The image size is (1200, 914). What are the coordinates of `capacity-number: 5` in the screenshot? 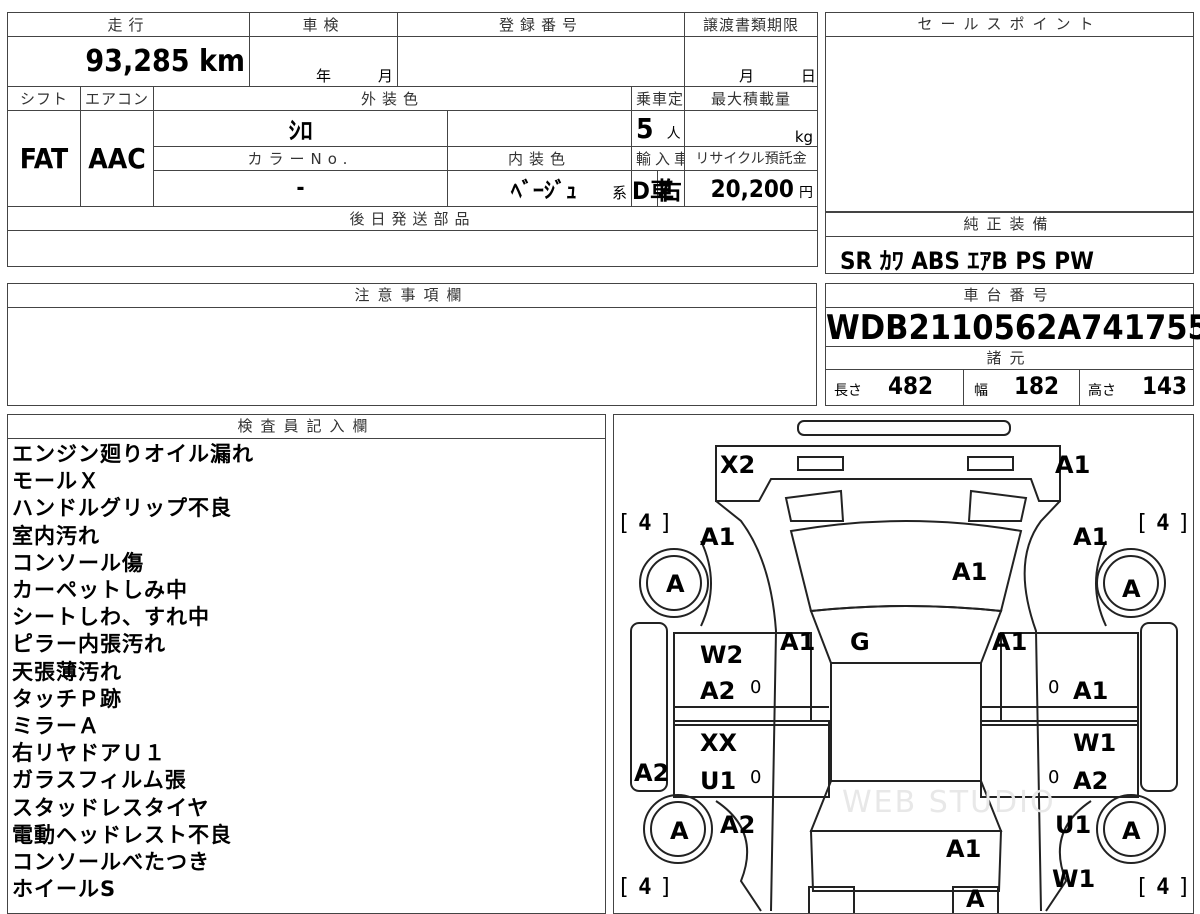 It's located at (645, 128).